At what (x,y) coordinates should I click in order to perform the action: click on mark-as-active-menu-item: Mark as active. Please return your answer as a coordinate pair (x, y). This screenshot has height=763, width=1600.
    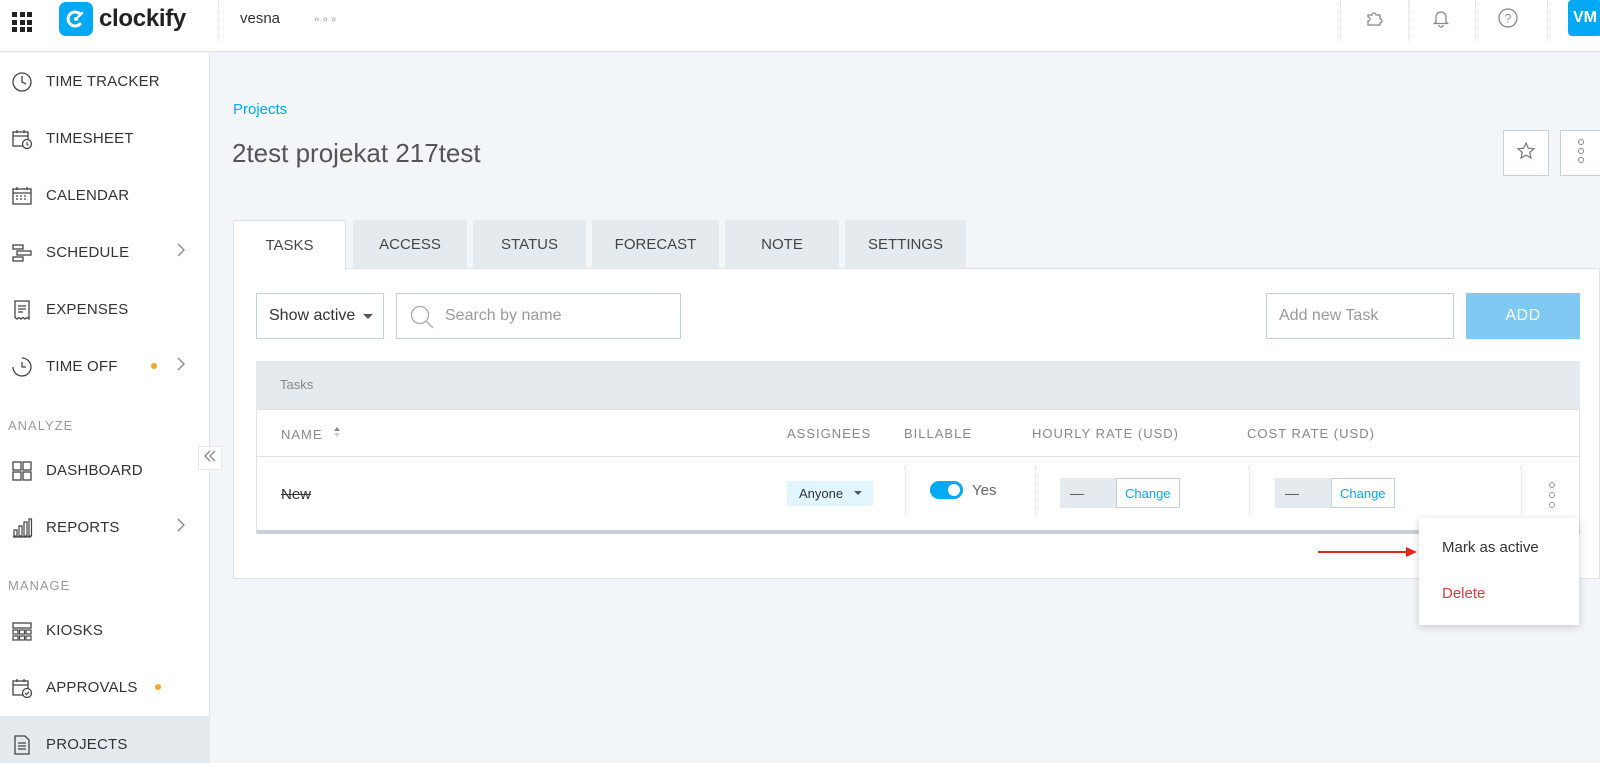
    Looking at the image, I should click on (1490, 547).